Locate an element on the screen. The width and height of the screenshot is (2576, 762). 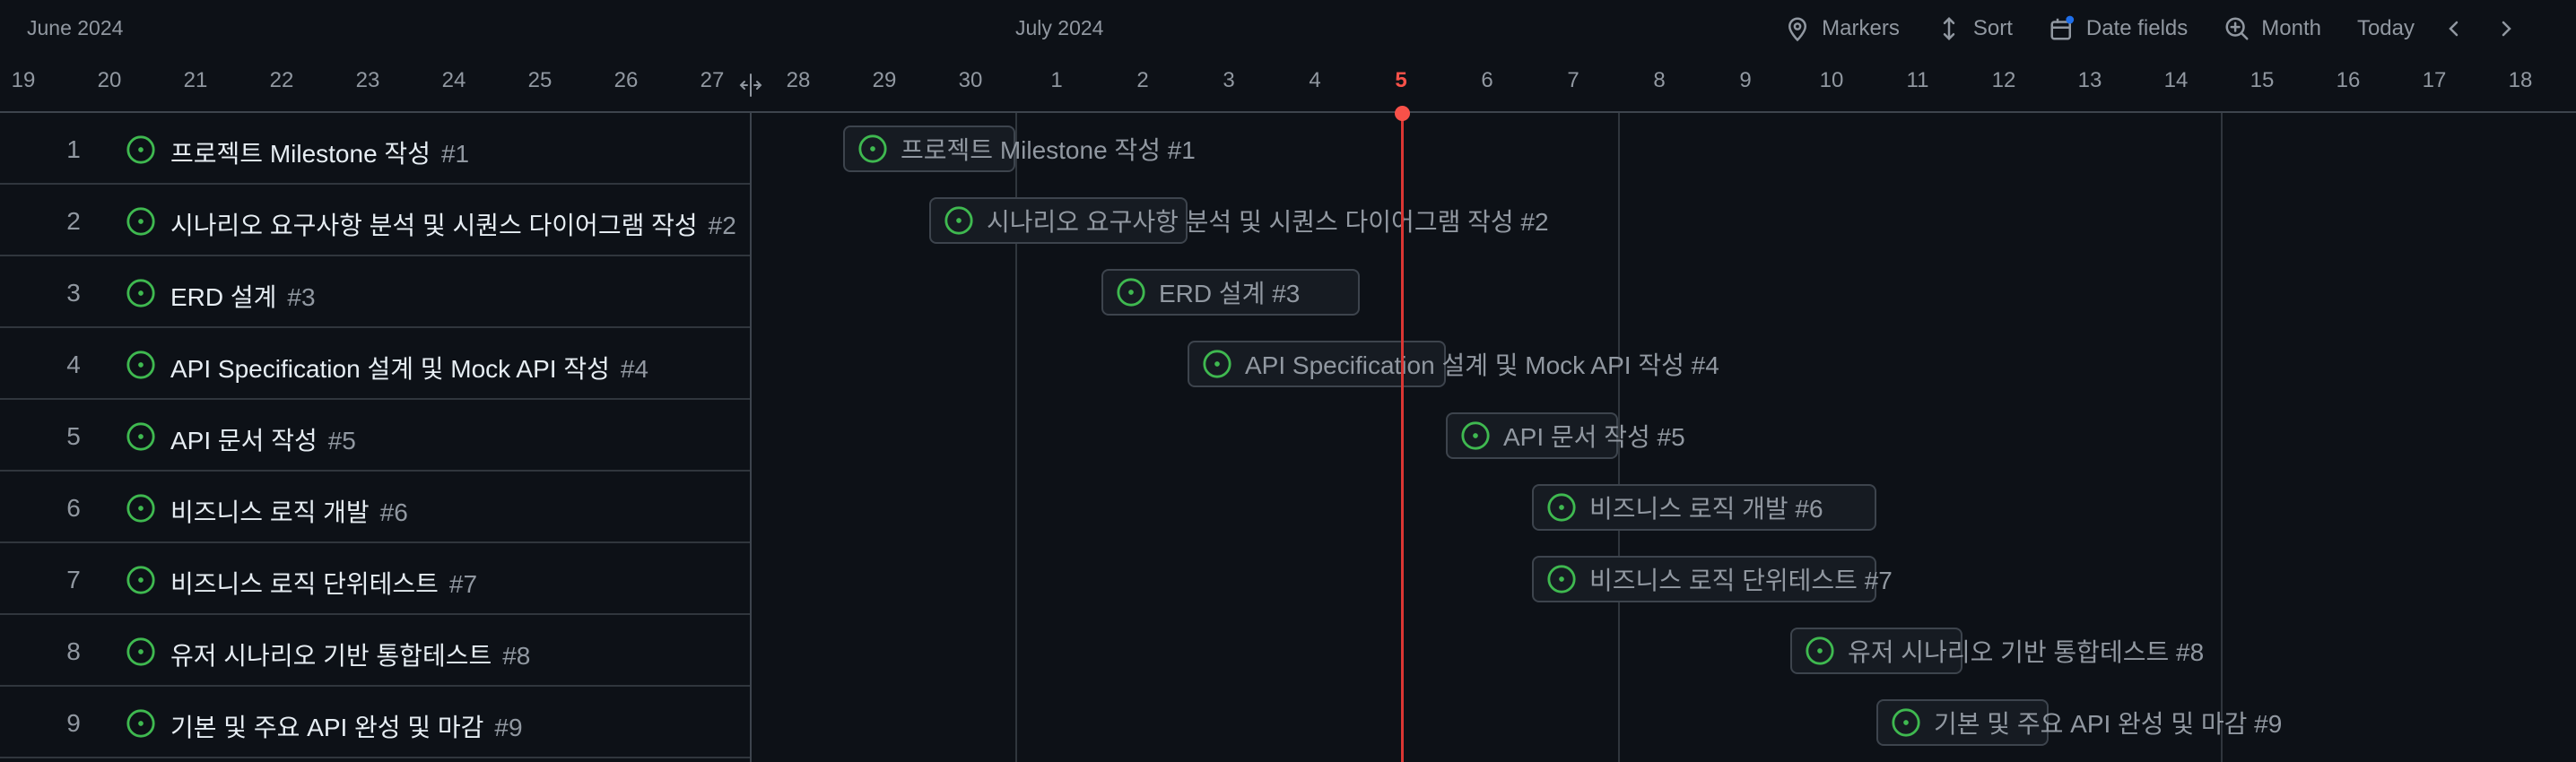
today-marker-dot is located at coordinates (1402, 113).